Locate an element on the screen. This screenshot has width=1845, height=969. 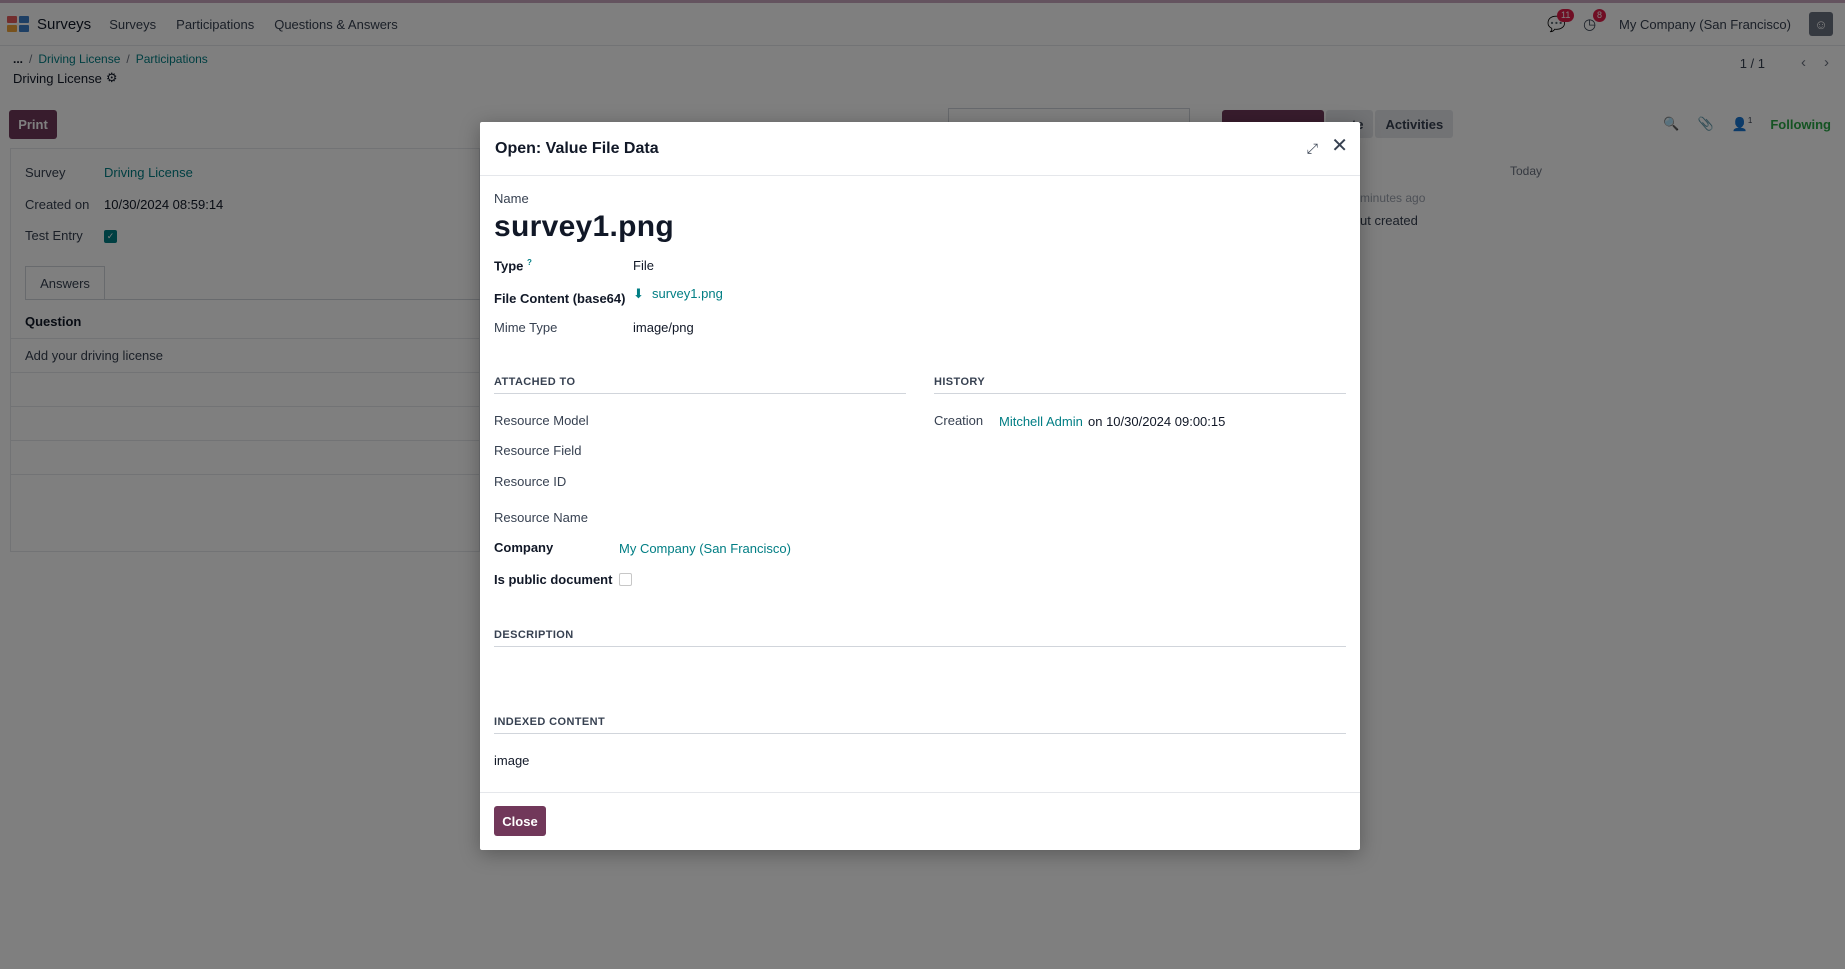
expand-icon: ⤢ is located at coordinates (1312, 148).